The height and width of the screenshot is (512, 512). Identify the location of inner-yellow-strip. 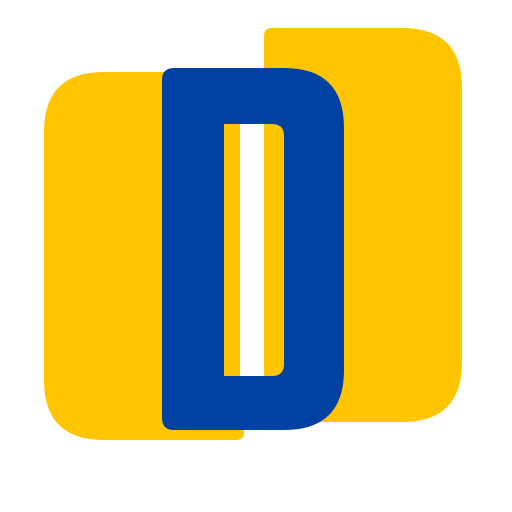
(232, 250).